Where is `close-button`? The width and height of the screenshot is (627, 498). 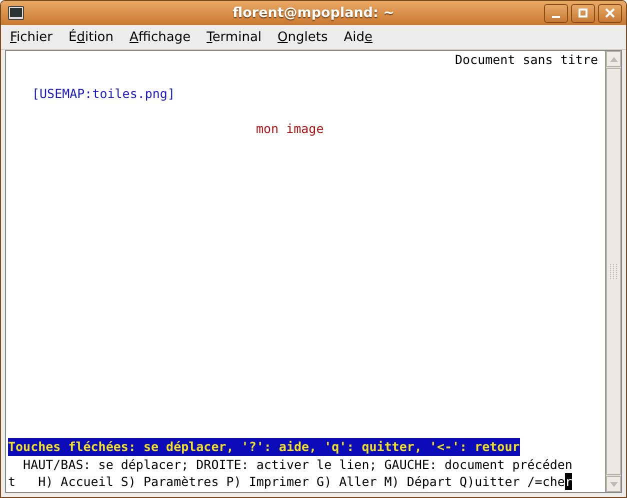
close-button is located at coordinates (610, 13).